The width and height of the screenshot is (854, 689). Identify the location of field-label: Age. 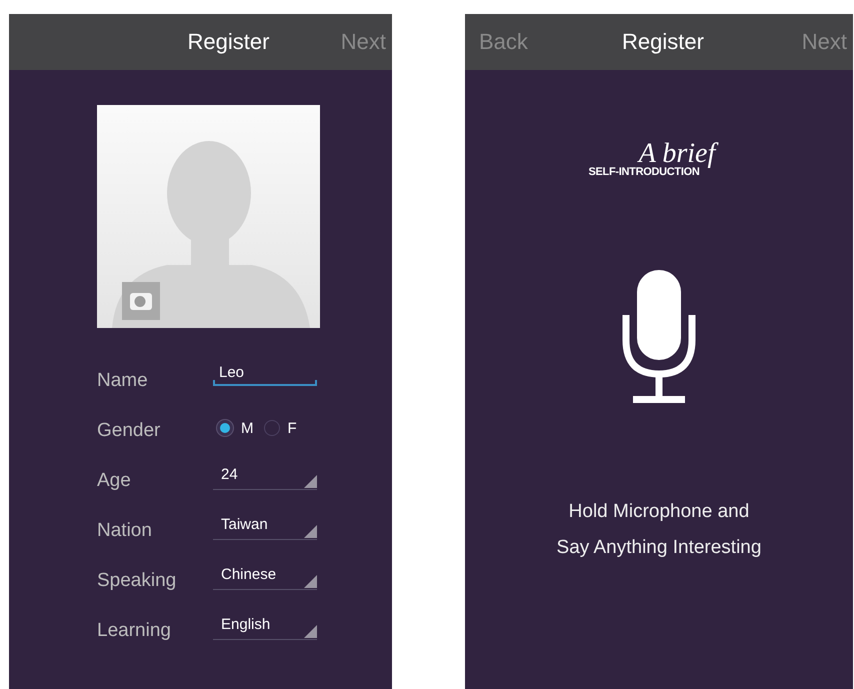
(114, 480).